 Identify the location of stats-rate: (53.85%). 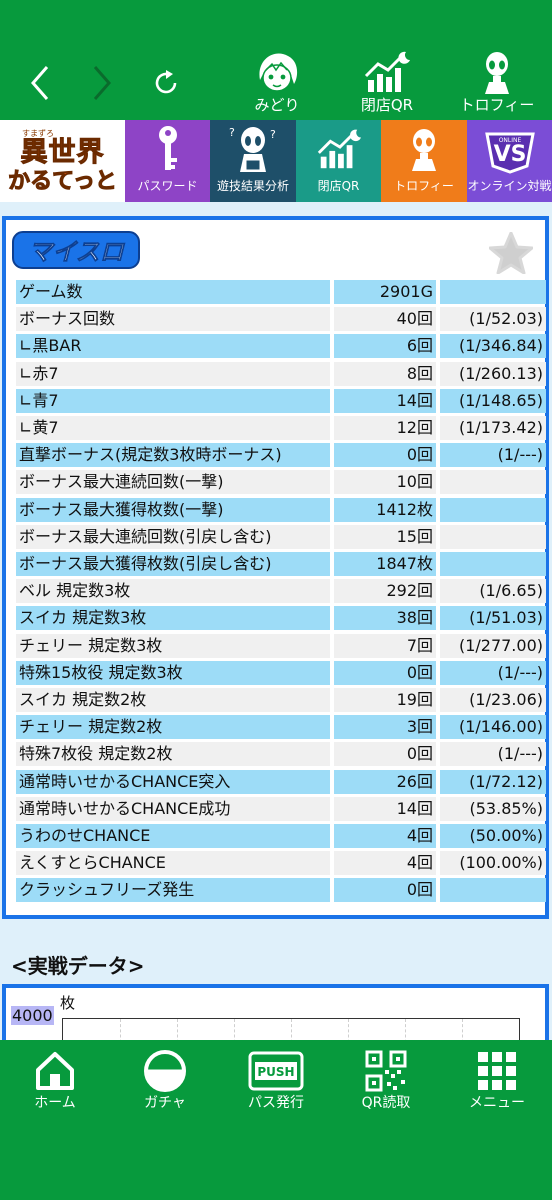
(493, 809).